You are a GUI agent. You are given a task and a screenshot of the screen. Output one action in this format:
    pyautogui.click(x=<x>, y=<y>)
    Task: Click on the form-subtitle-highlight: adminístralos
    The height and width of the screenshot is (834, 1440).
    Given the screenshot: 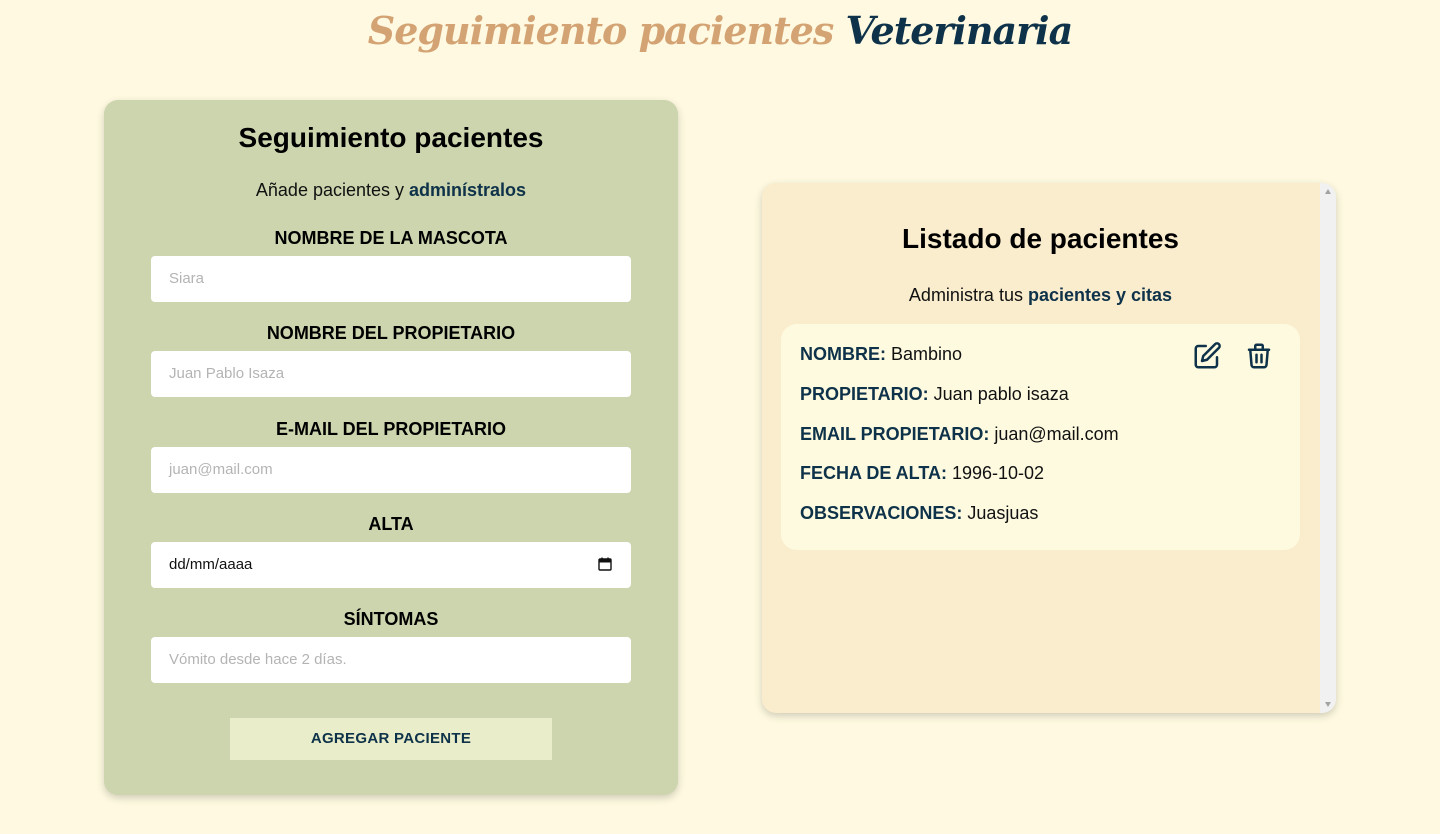 What is the action you would take?
    pyautogui.click(x=468, y=190)
    